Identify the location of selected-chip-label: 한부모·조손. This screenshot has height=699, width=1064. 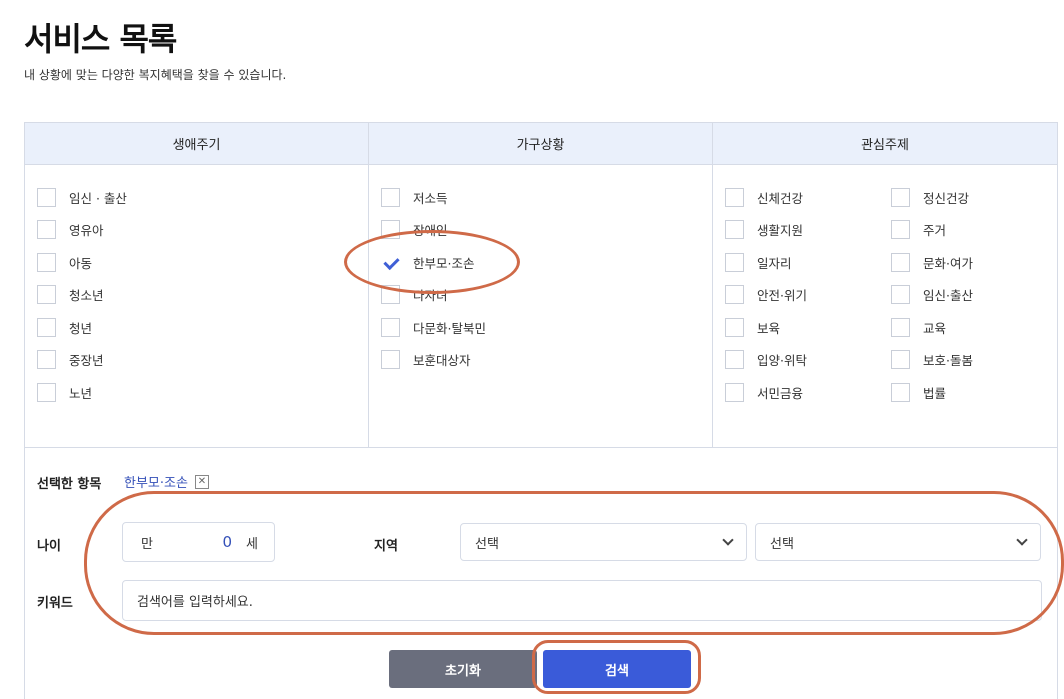
(156, 483).